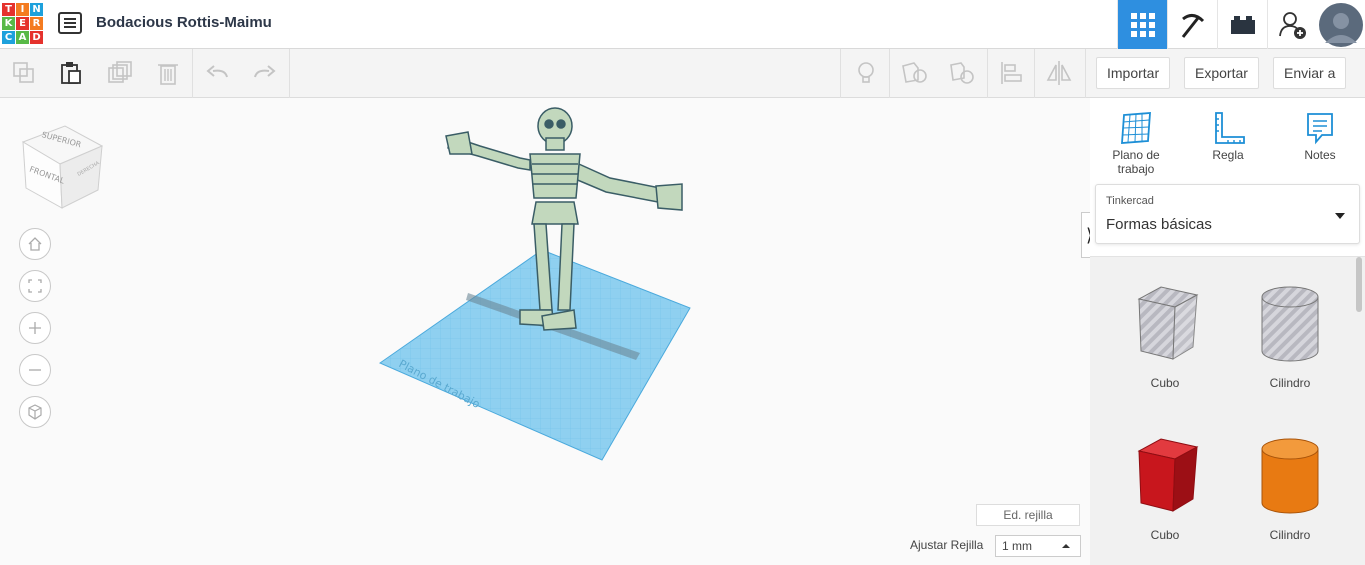  I want to click on group-icon, so click(914, 73).